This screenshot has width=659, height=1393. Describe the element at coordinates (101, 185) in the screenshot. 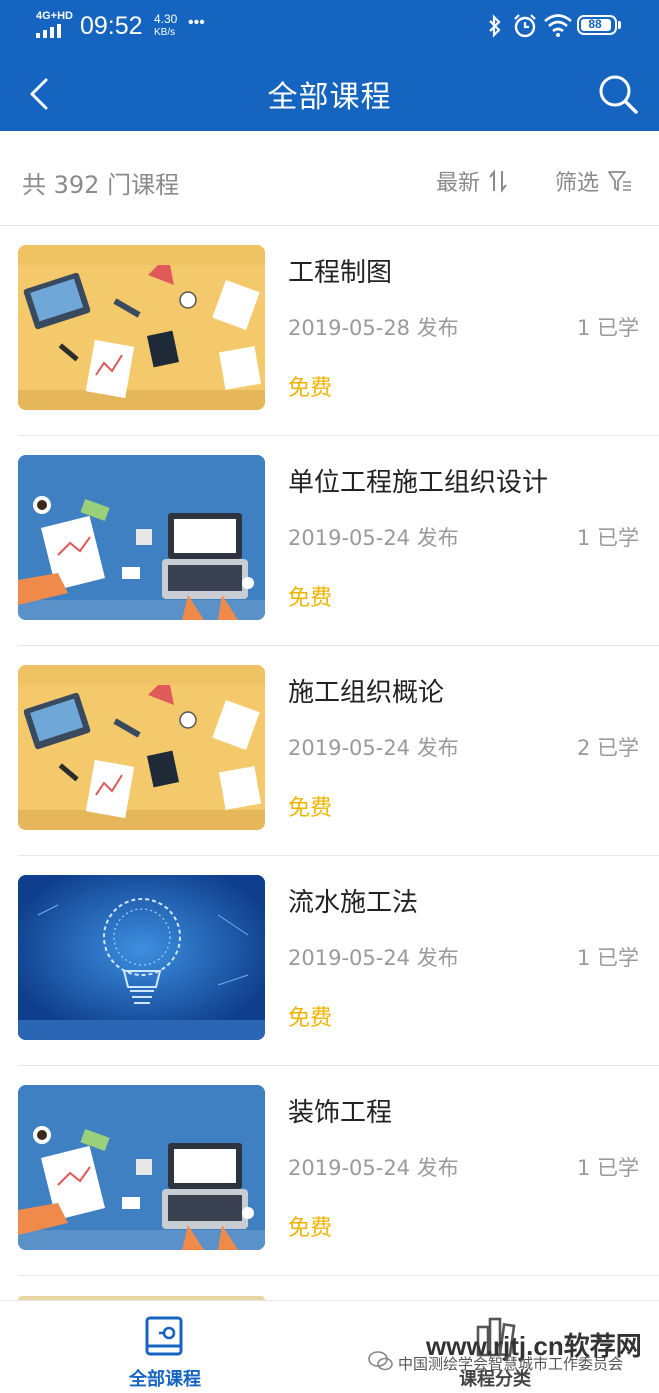

I see `course-count: 共 392 门课程` at that location.